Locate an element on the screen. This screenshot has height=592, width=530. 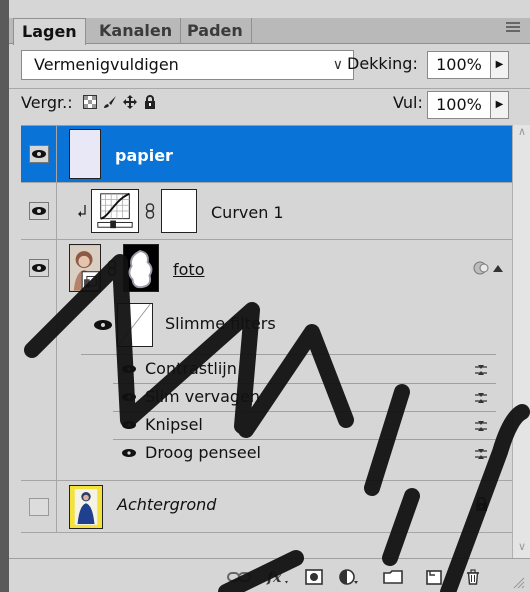
fill-arrow-button: ▶ is located at coordinates (500, 105).